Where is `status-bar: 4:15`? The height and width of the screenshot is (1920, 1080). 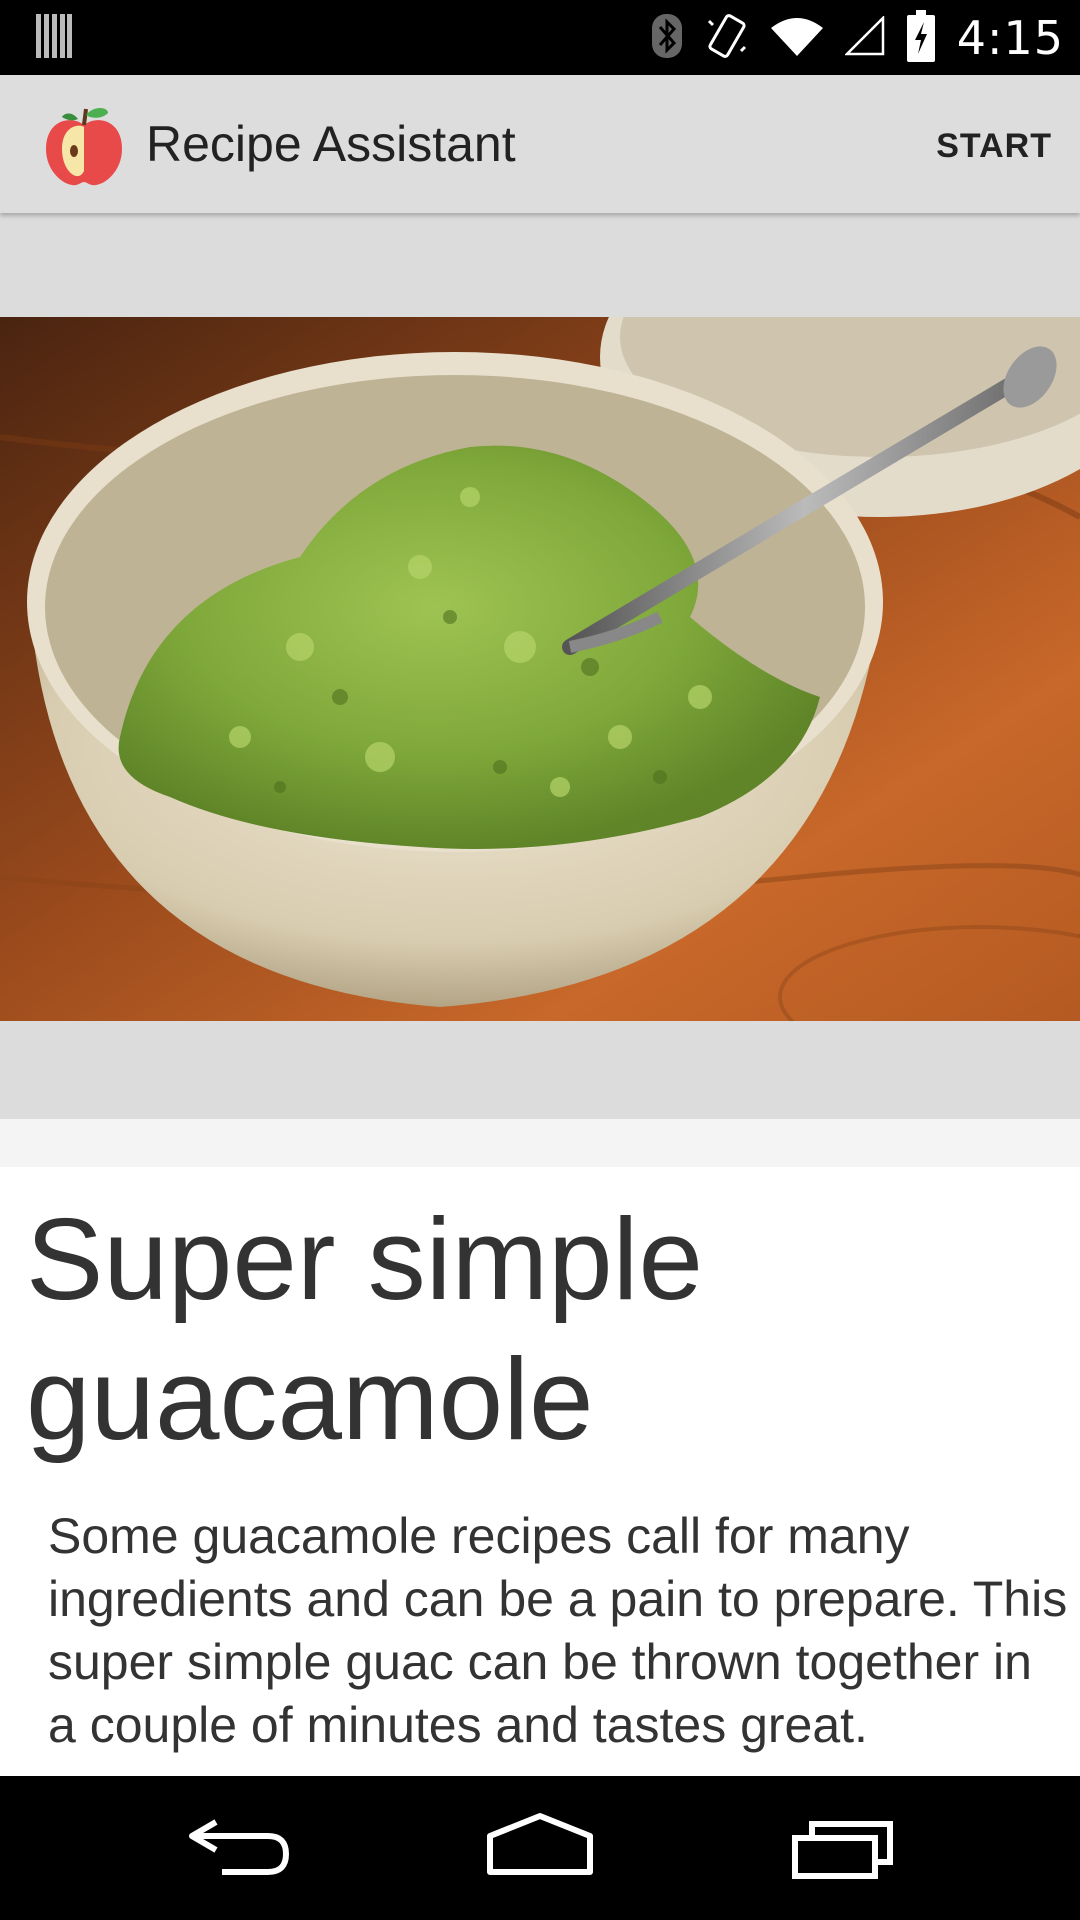 status-bar: 4:15 is located at coordinates (540, 37).